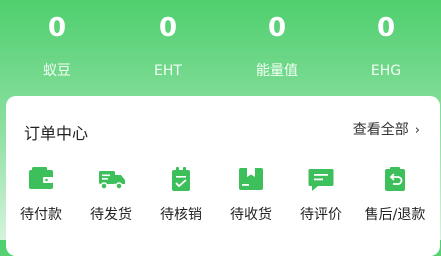 This screenshot has height=256, width=441. I want to click on stat-ehg: 0 EHG, so click(386, 46).